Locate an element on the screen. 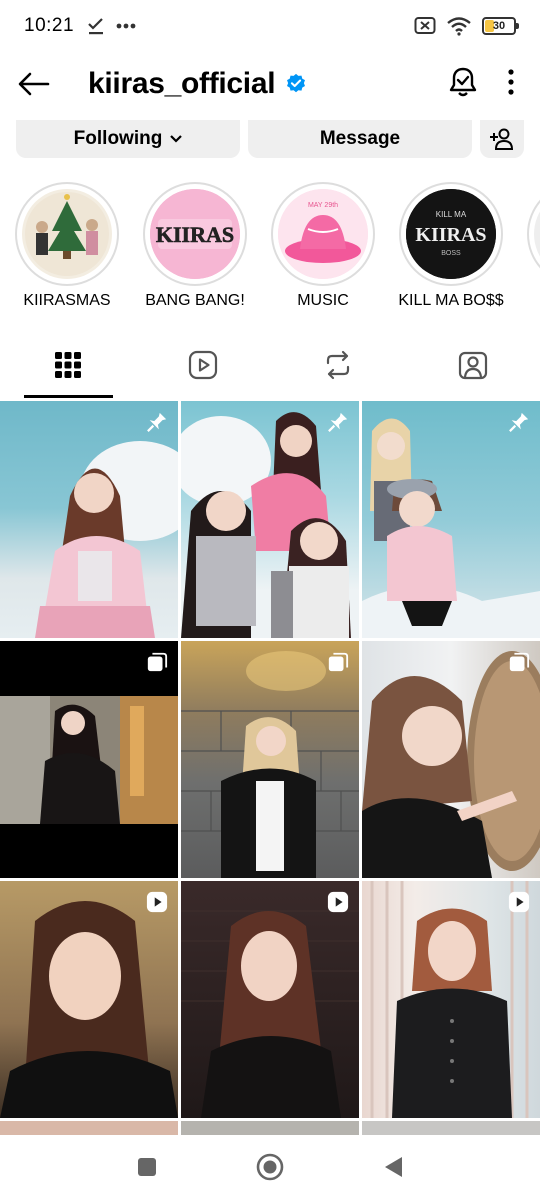  clock: 10:21 is located at coordinates (49, 25).